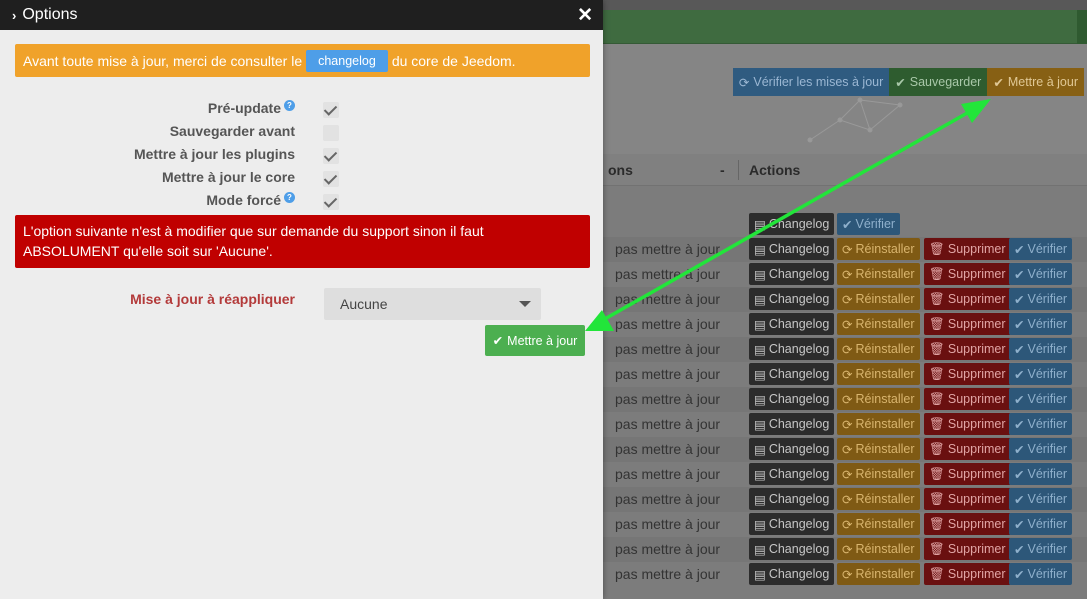 Image resolution: width=1087 pixels, height=599 pixels. I want to click on reapply-select: Aucune, so click(432, 304).